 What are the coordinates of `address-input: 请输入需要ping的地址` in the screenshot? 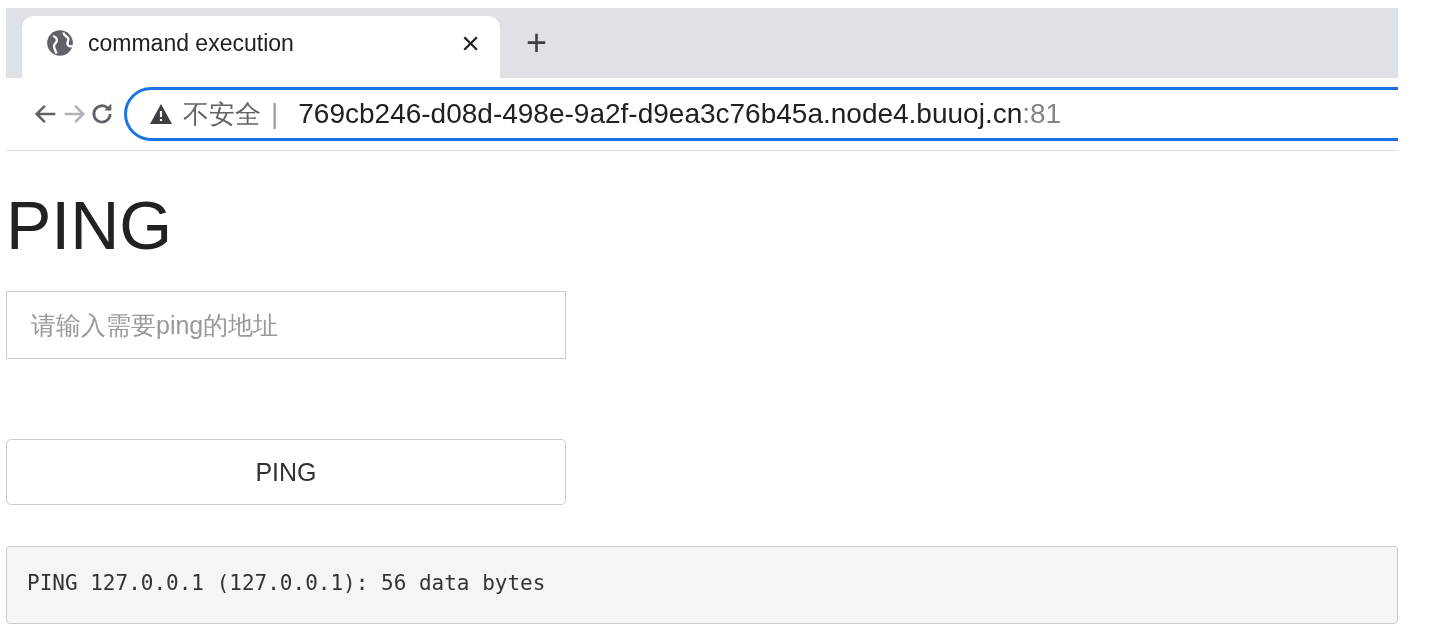 It's located at (286, 325).